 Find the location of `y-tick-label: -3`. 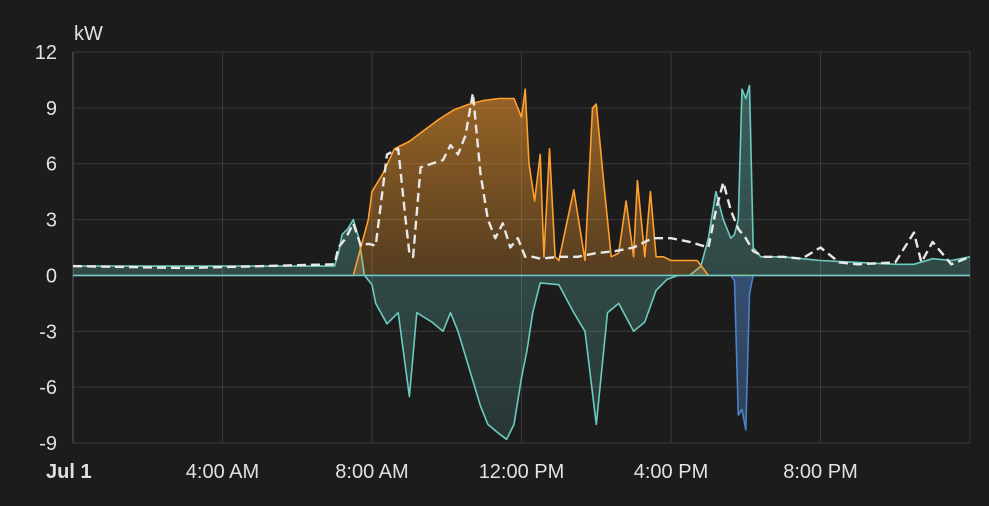

y-tick-label: -3 is located at coordinates (48, 332).